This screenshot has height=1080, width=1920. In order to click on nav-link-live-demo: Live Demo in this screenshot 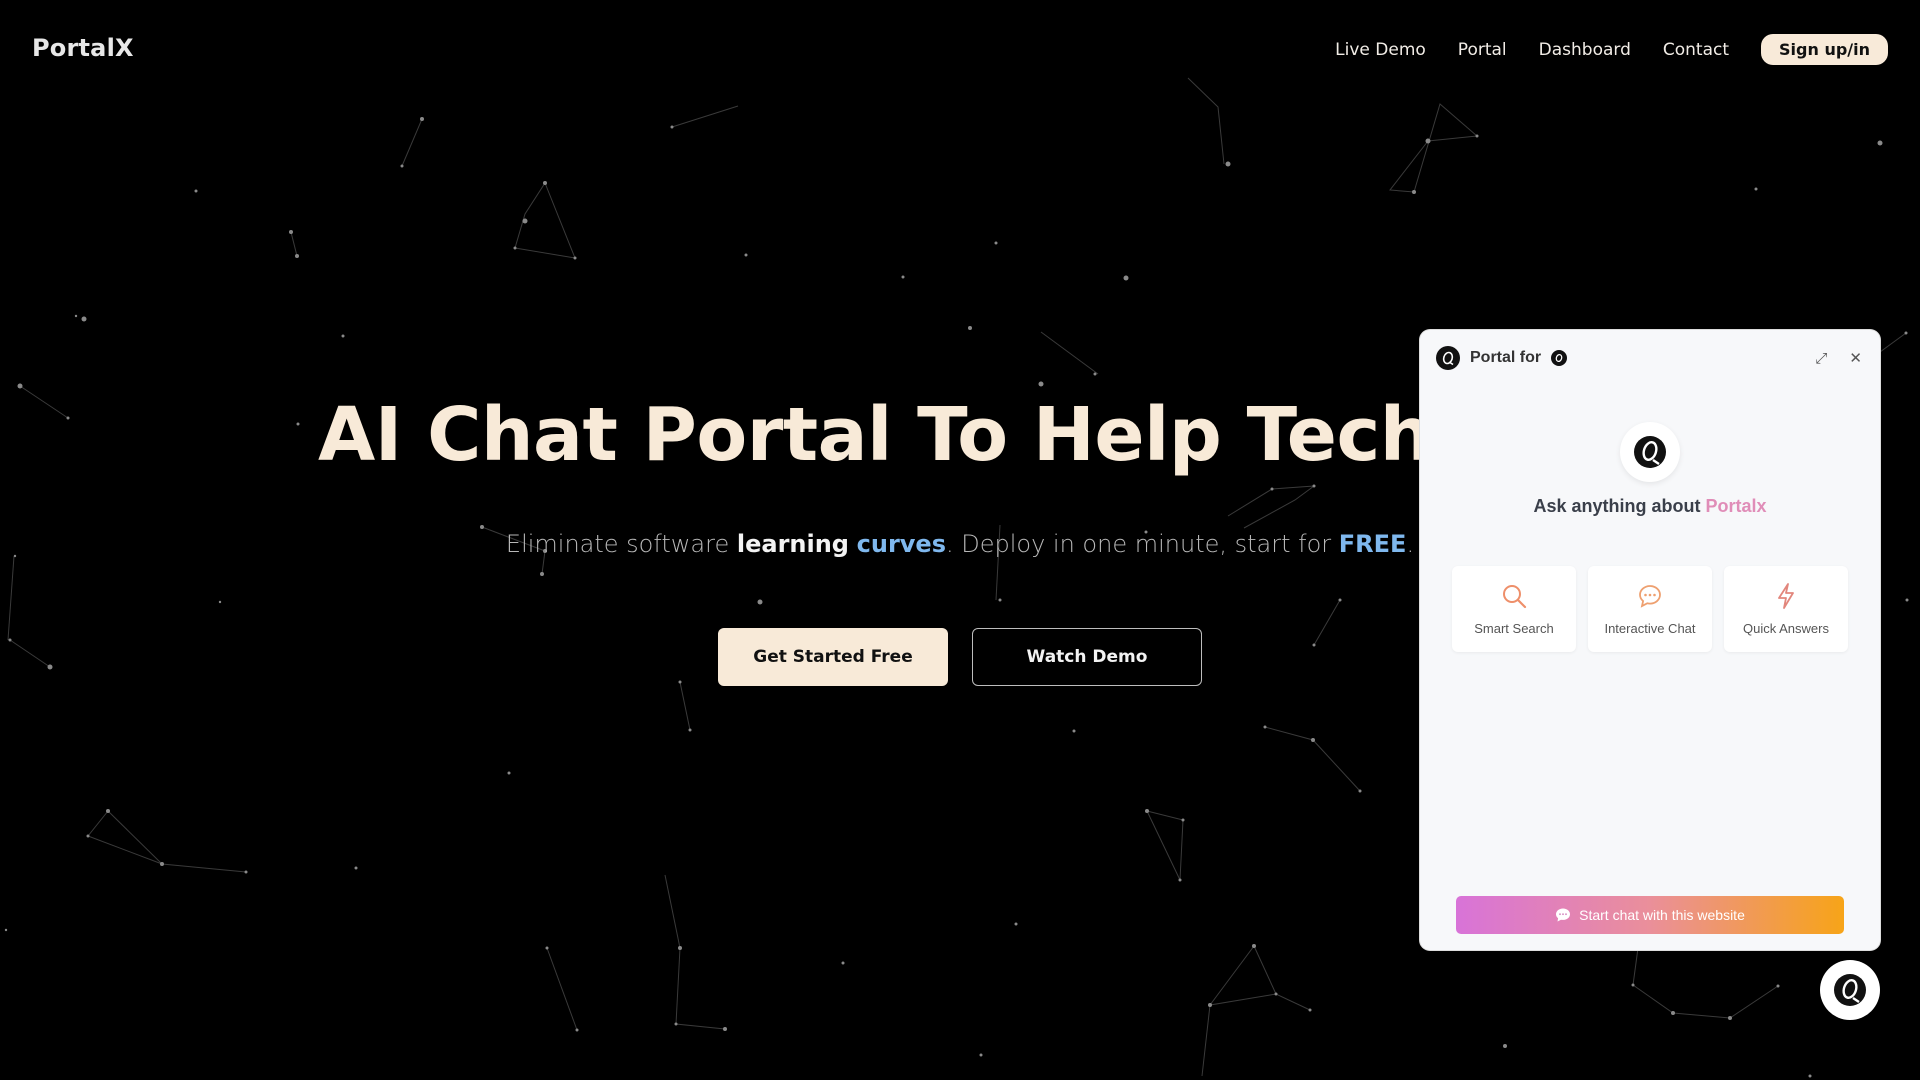, I will do `click(1380, 50)`.